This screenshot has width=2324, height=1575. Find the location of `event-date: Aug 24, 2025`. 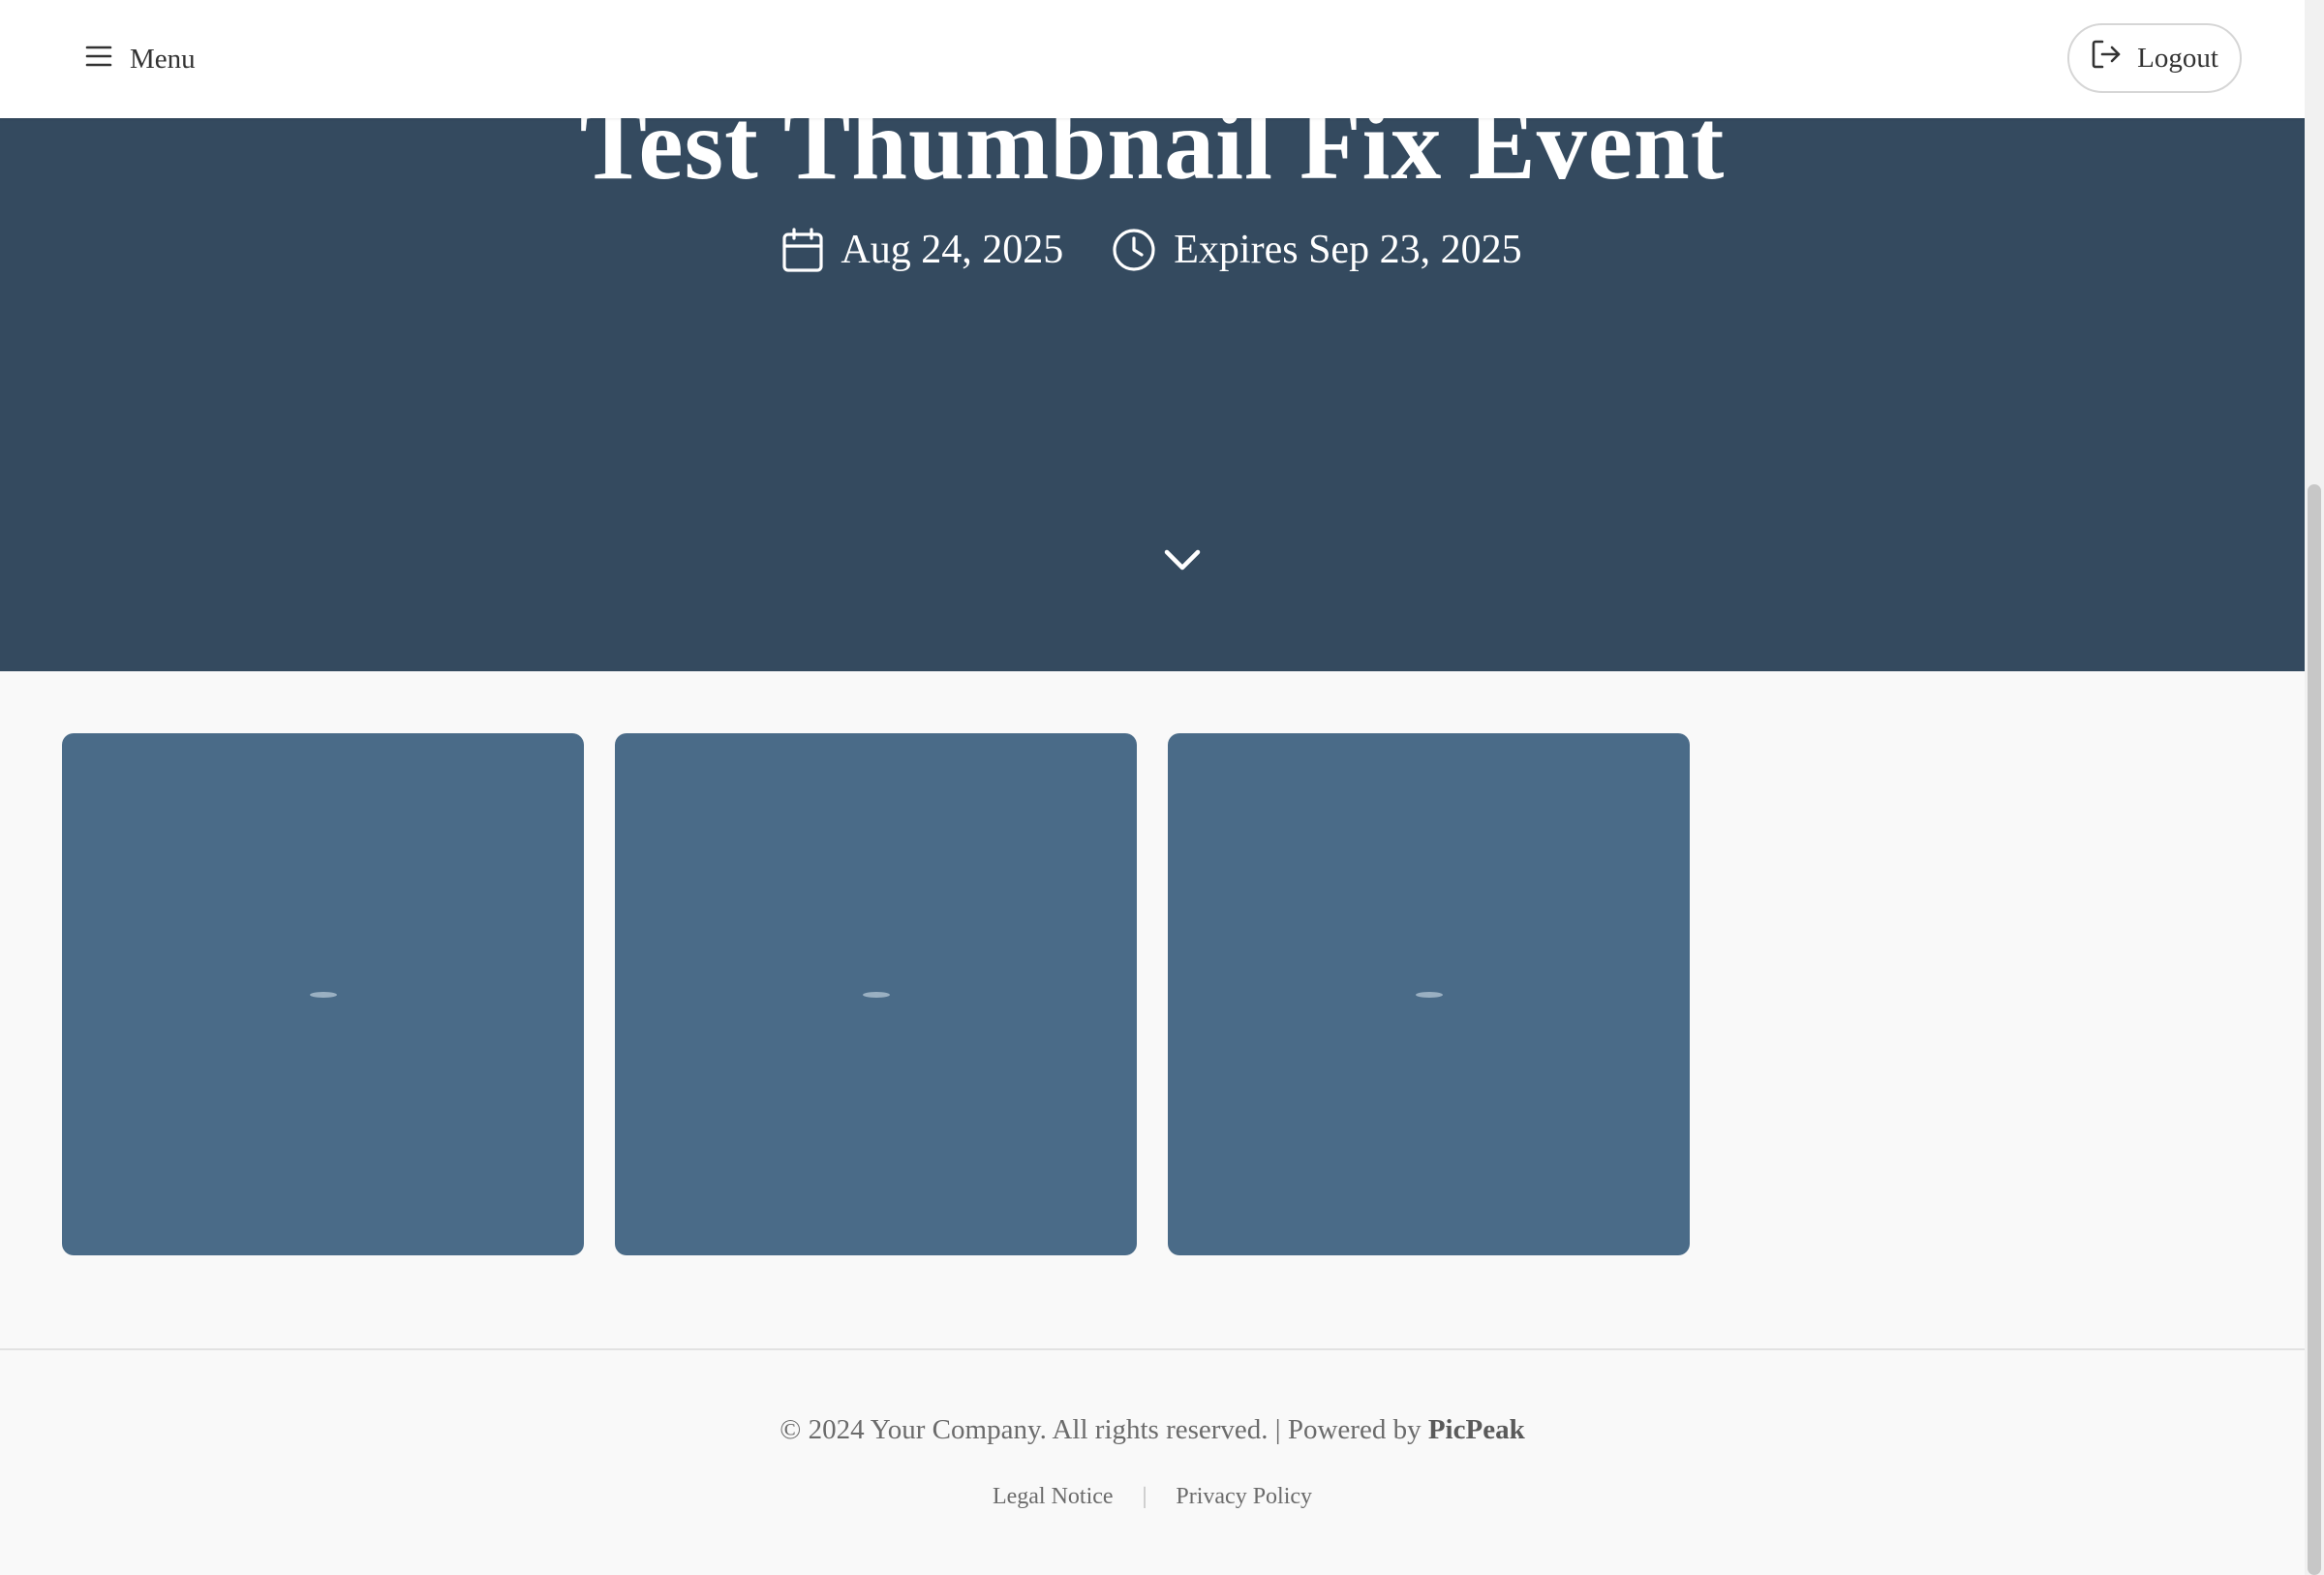

event-date: Aug 24, 2025 is located at coordinates (923, 250).